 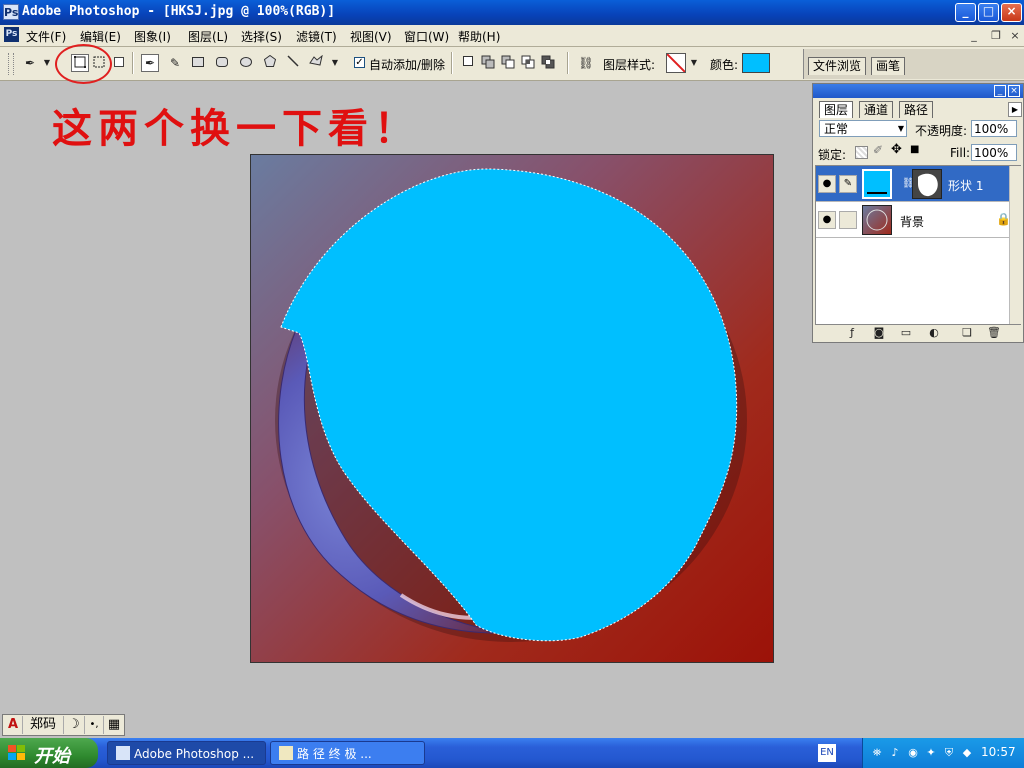 What do you see at coordinates (30, 63) in the screenshot?
I see `pen-preset-icon: ✒` at bounding box center [30, 63].